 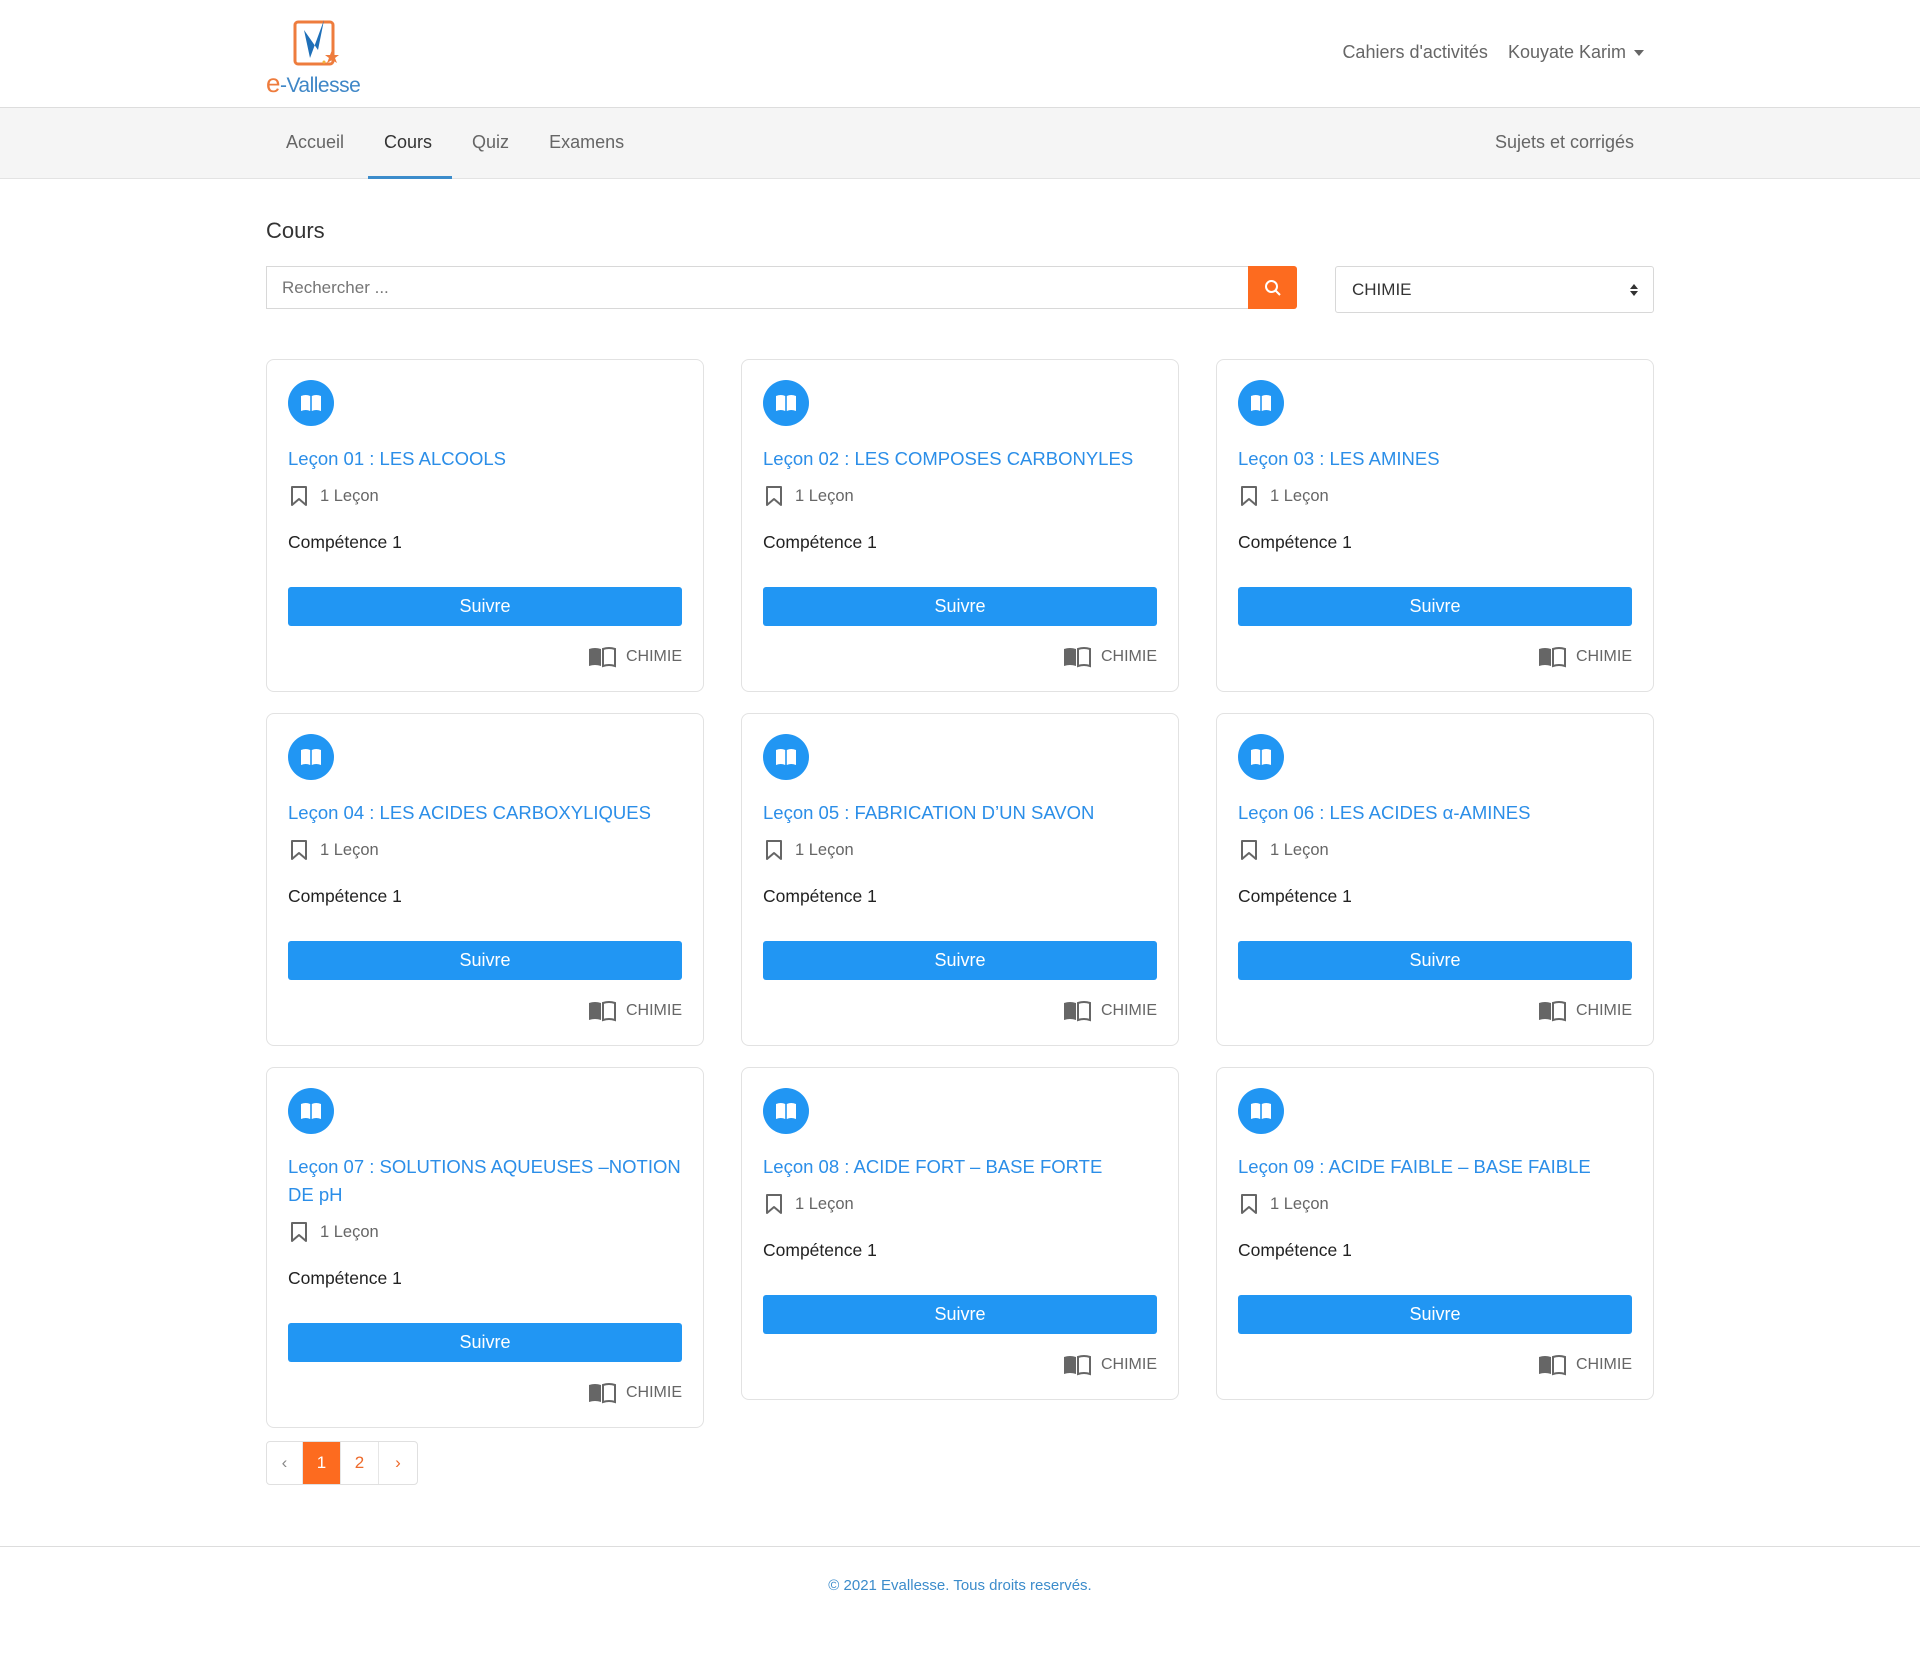 I want to click on nav-sujets-corriges: Sujets et corrigés, so click(x=1564, y=142).